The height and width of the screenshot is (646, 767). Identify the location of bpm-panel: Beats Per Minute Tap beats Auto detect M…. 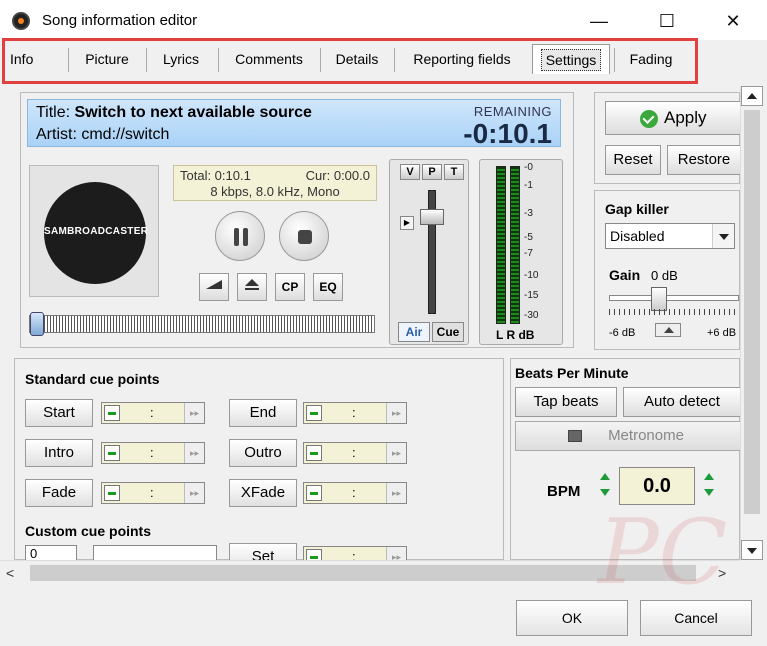
(625, 459).